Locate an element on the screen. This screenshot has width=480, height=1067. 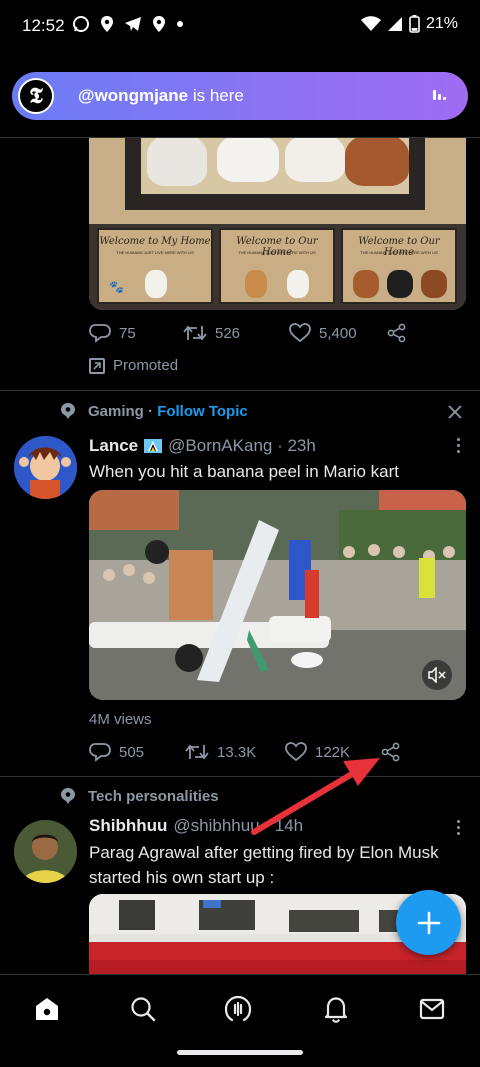
nav-search is located at coordinates (143, 1009).